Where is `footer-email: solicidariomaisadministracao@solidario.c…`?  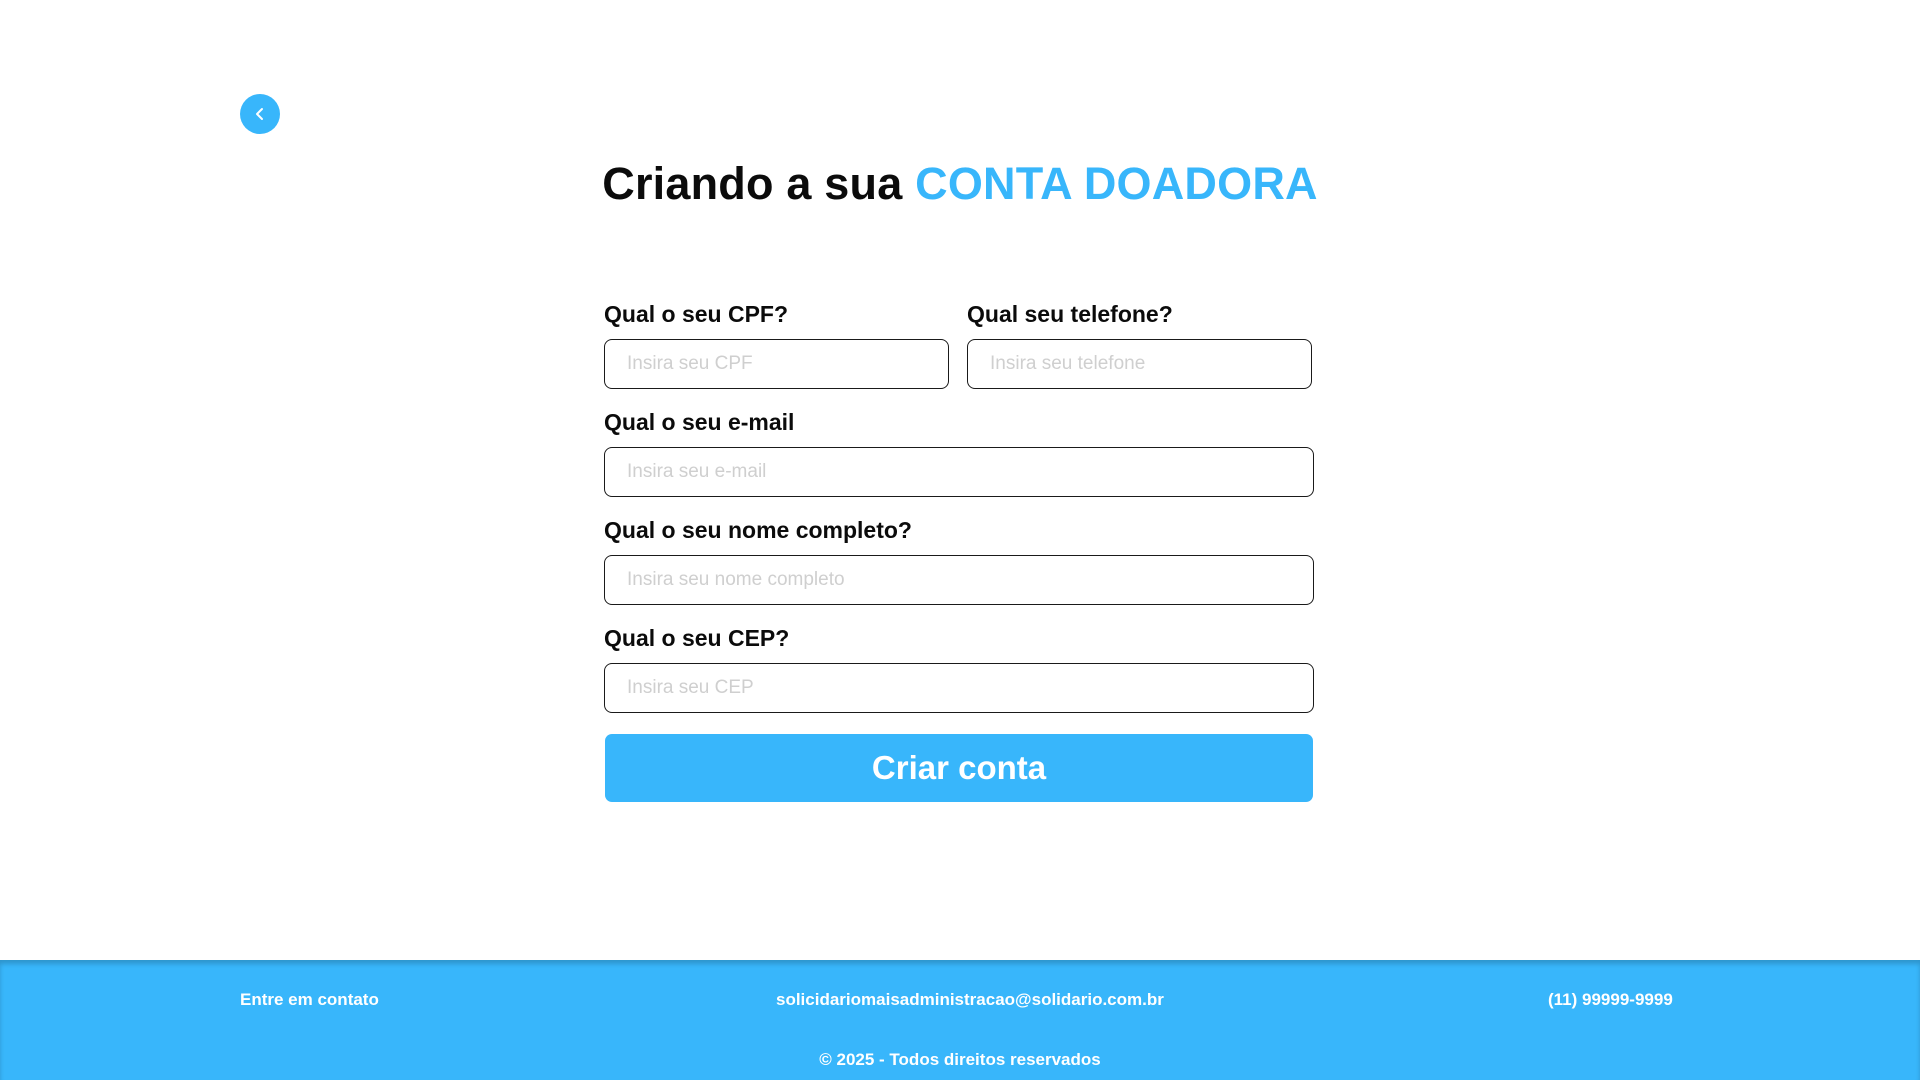 footer-email: solicidariomaisadministracao@solidario.c… is located at coordinates (970, 1000).